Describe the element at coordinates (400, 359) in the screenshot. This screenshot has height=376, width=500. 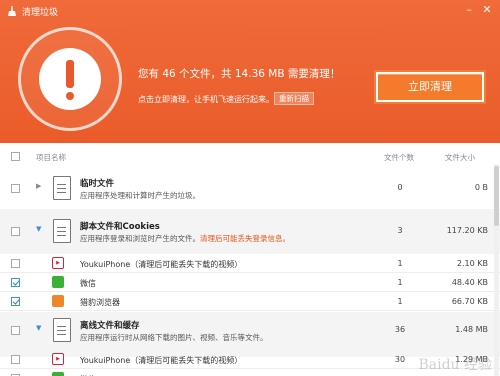
I see `file-count: 30` at that location.